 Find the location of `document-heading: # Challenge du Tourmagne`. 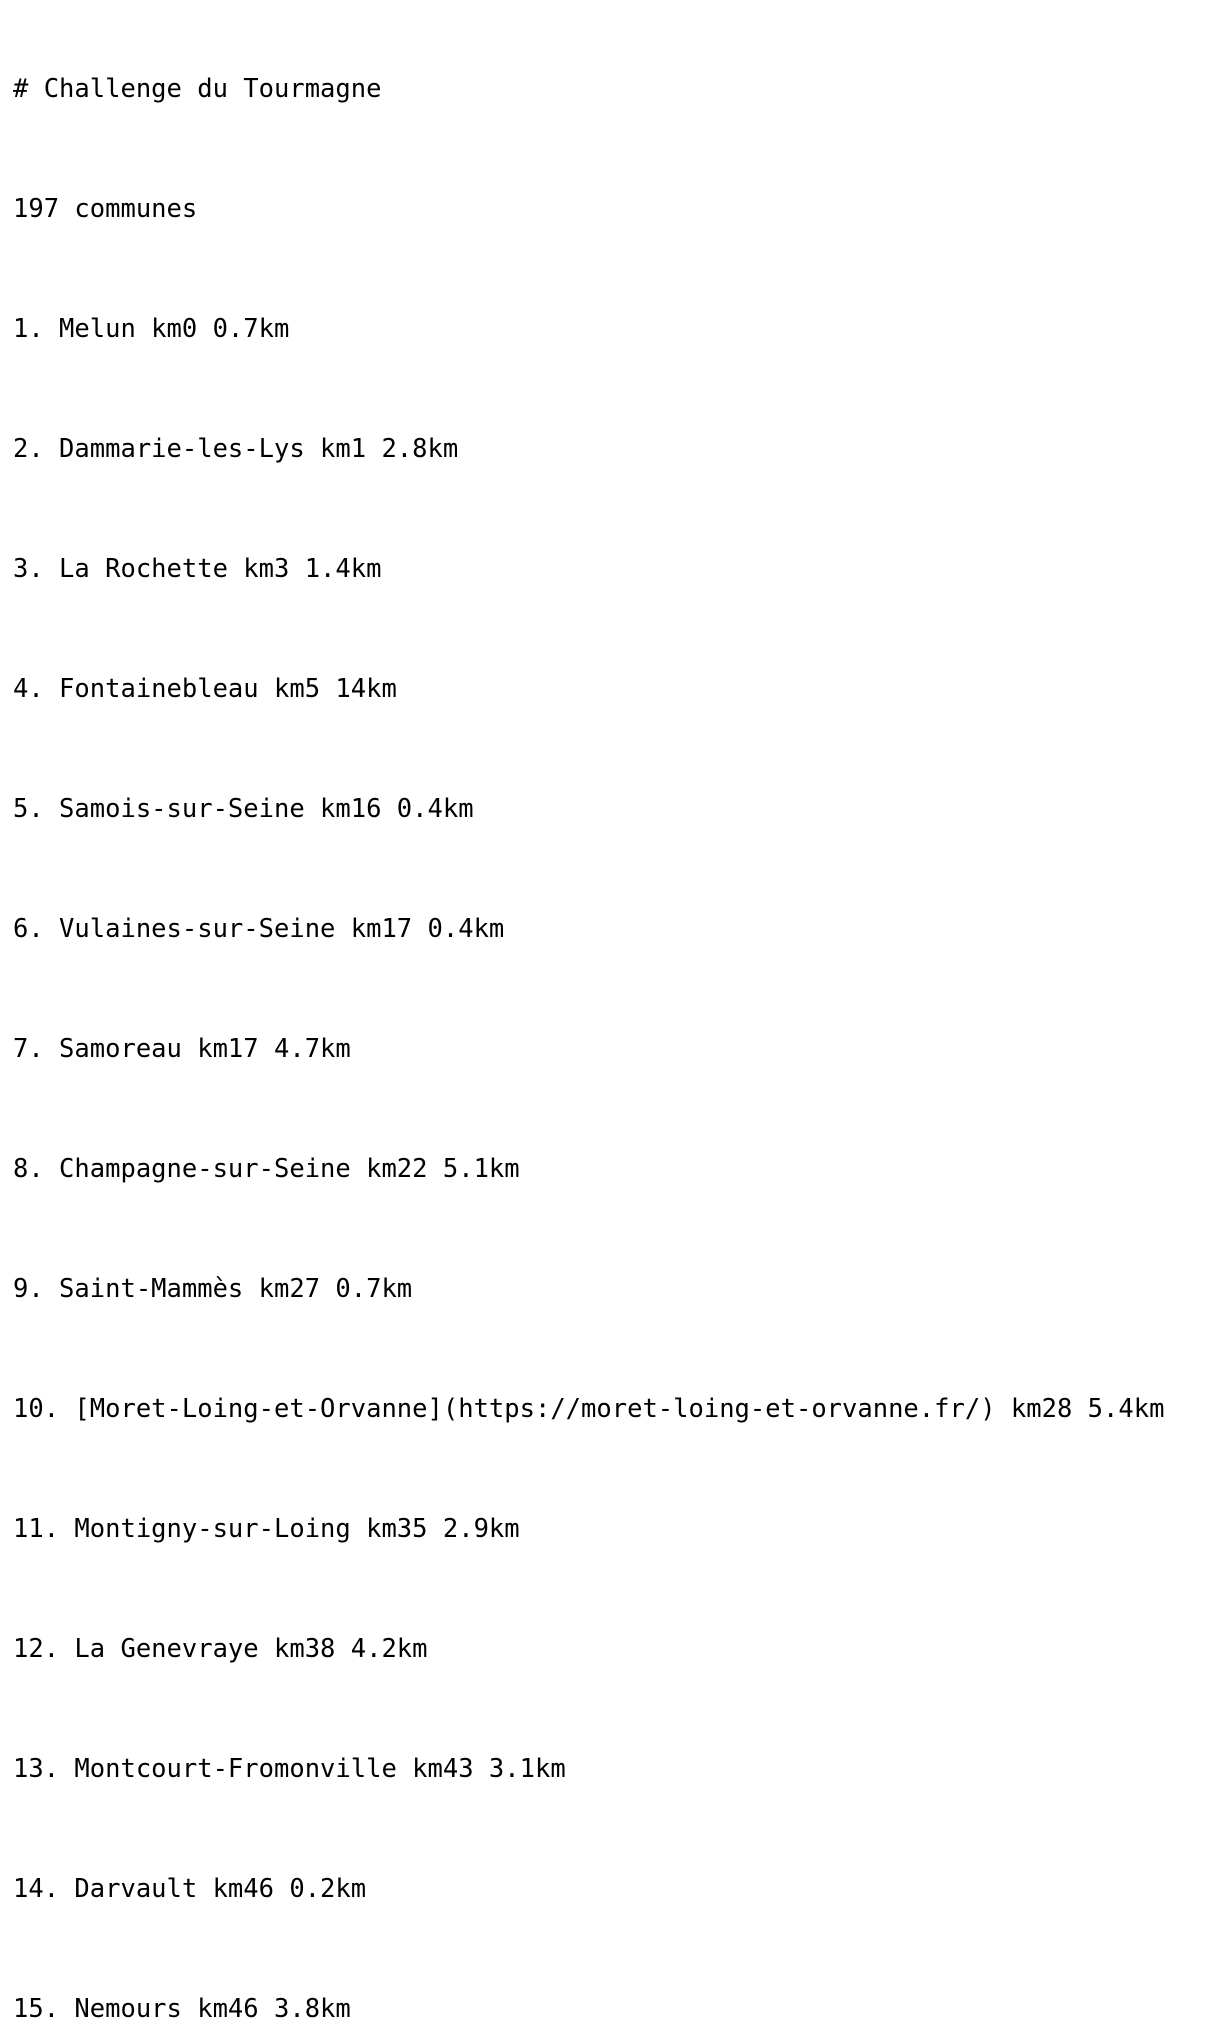

document-heading: # Challenge du Tourmagne is located at coordinates (197, 89).